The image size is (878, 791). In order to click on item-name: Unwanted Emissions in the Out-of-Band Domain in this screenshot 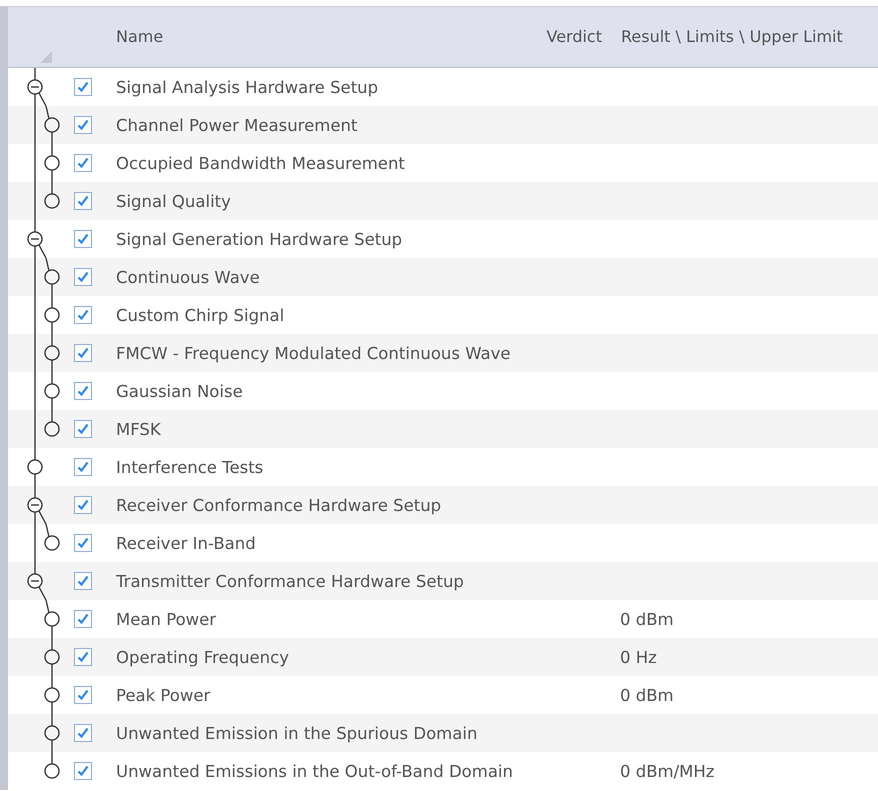, I will do `click(315, 771)`.